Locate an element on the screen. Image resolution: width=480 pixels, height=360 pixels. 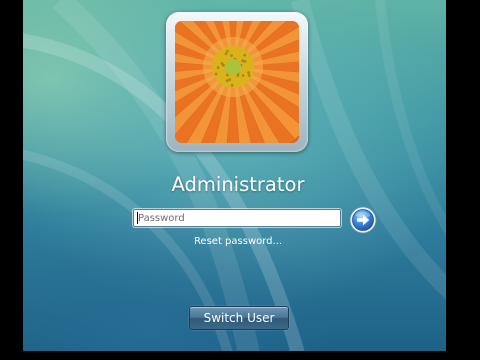
arrow-right-icon is located at coordinates (363, 220).